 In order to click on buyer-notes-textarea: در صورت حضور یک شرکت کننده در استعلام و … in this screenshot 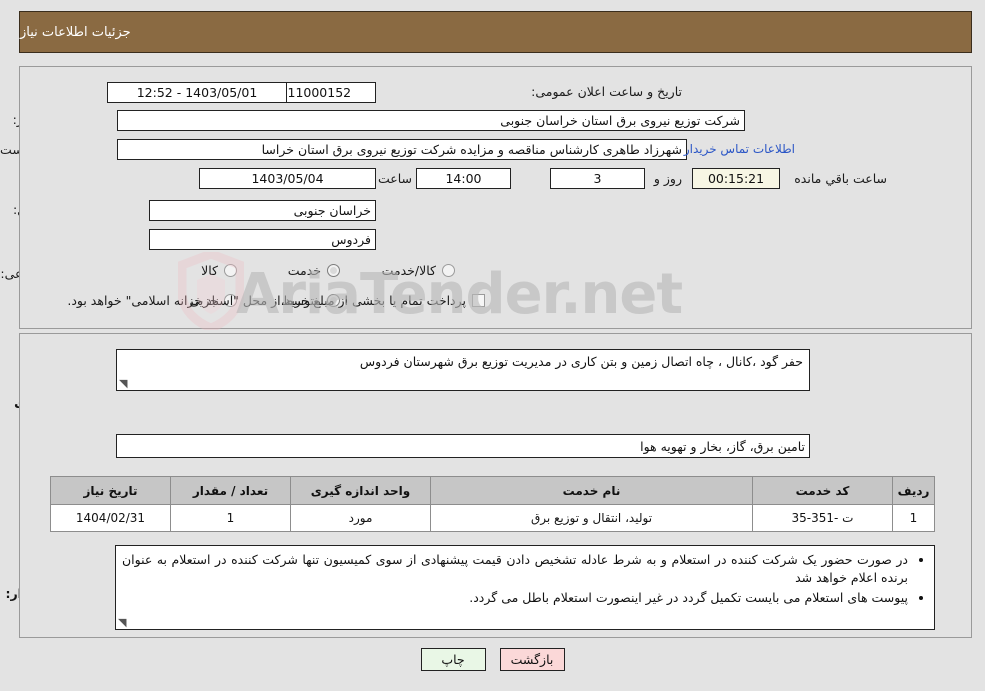, I will do `click(525, 587)`.